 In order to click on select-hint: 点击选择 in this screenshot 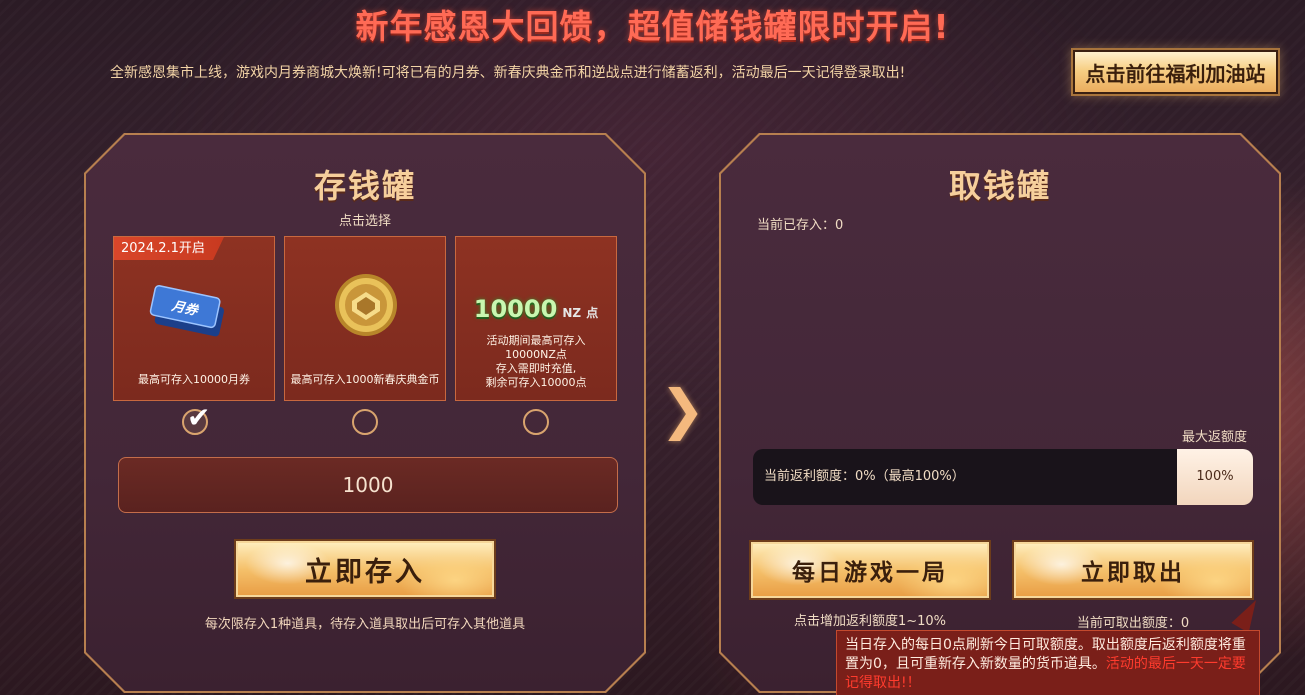, I will do `click(364, 221)`.